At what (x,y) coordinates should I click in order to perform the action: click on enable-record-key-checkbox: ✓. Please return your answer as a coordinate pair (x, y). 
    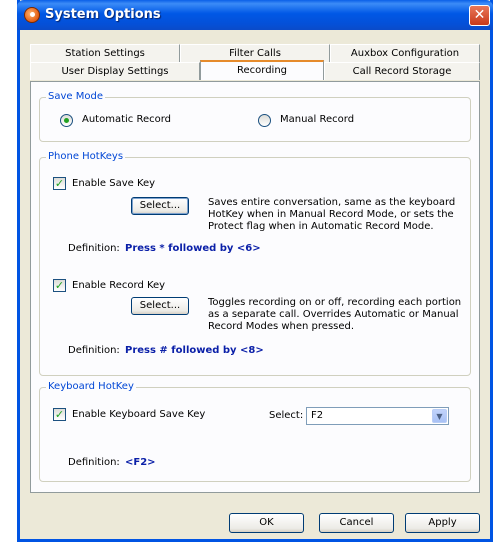
    Looking at the image, I should click on (59, 285).